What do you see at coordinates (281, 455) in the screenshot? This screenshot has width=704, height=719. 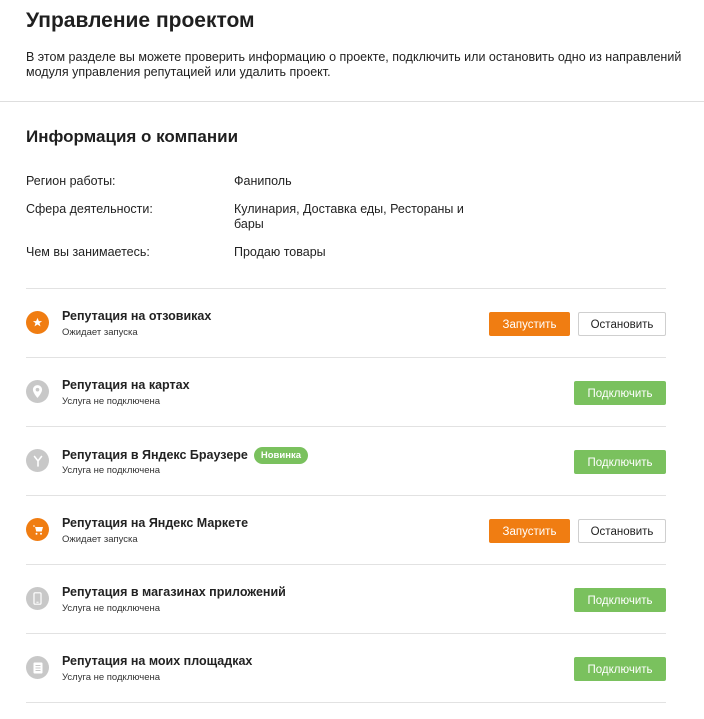 I see `new-badge: Новинка` at bounding box center [281, 455].